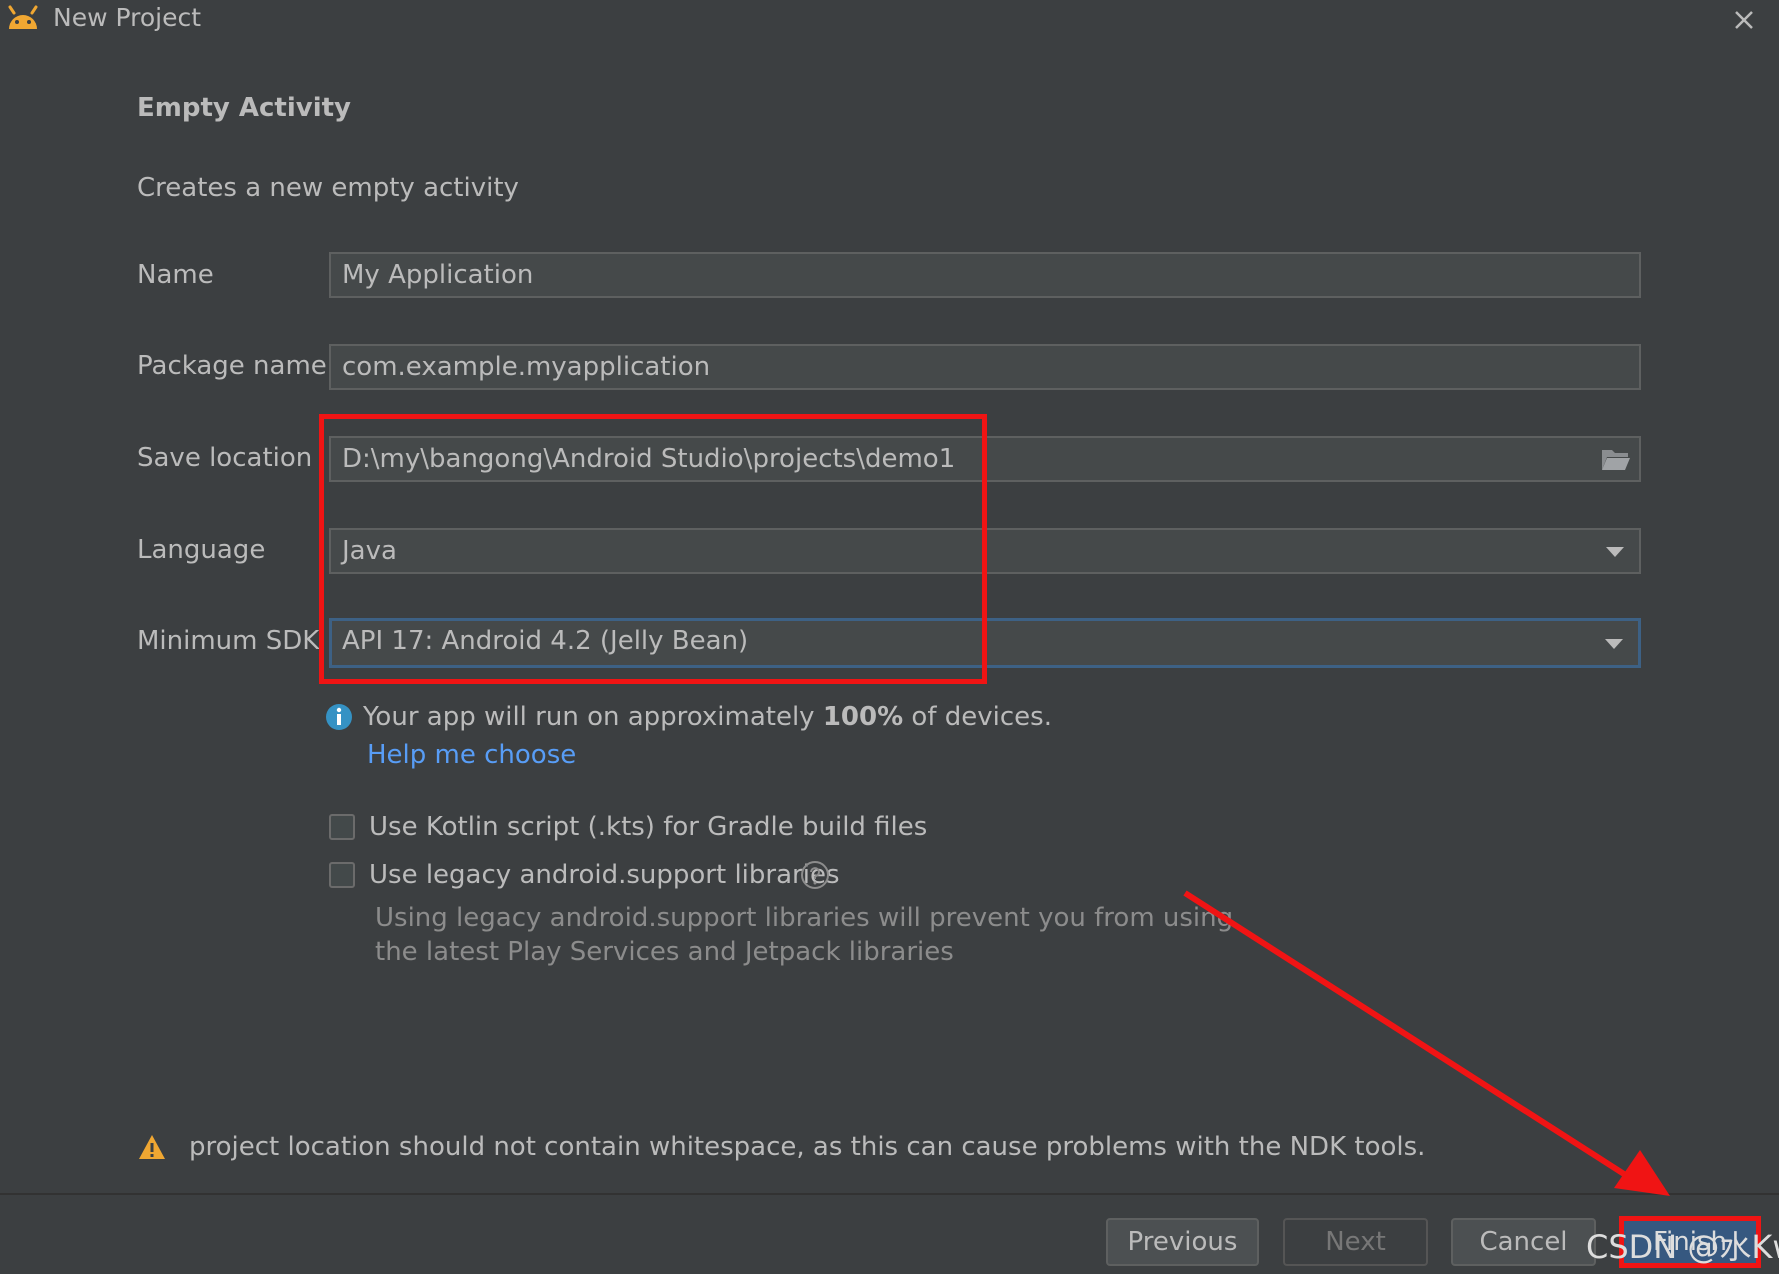 This screenshot has height=1274, width=1779. Describe the element at coordinates (201, 550) in the screenshot. I see `language-label: Language` at that location.